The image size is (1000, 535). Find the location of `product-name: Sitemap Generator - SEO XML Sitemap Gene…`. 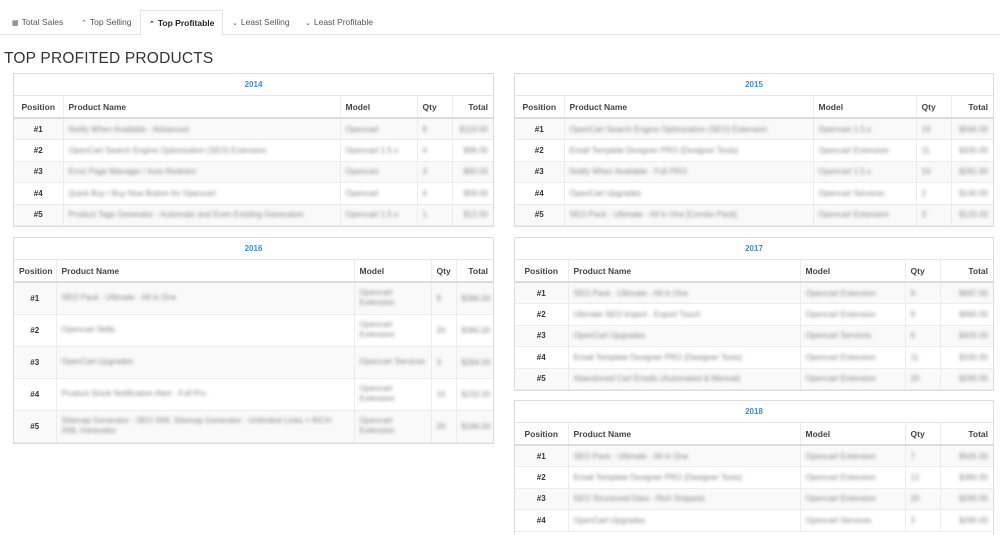

product-name: Sitemap Generator - SEO XML Sitemap Gene… is located at coordinates (197, 425).